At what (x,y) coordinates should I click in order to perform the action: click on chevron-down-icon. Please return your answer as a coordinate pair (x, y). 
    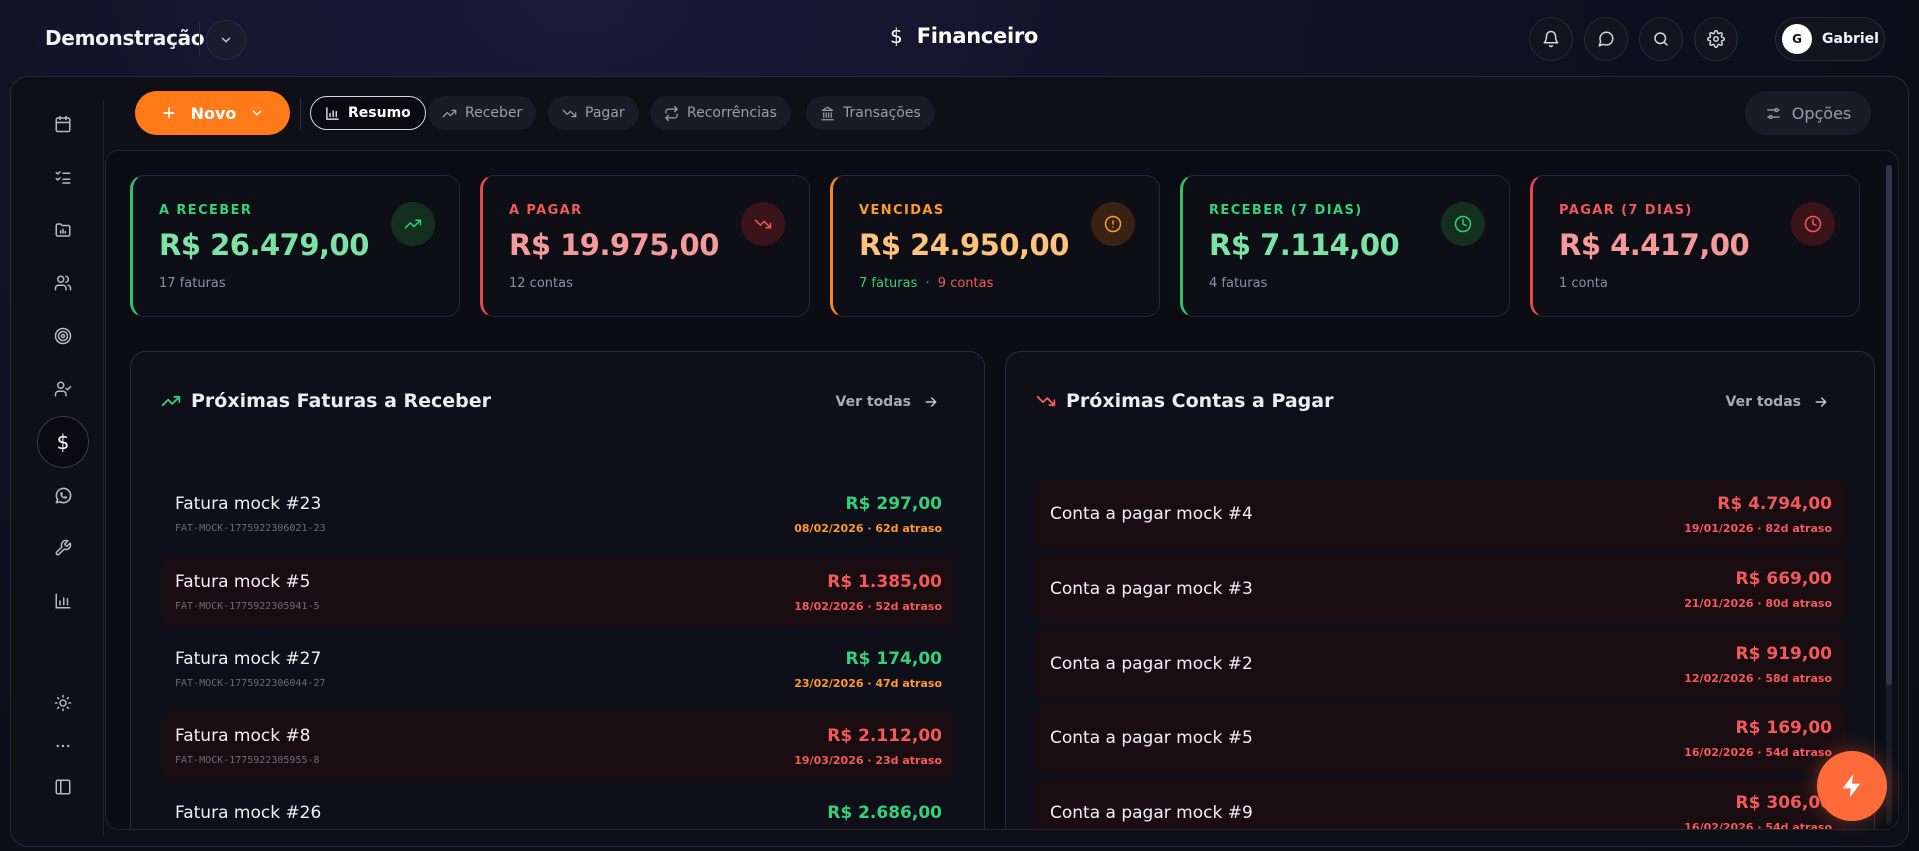
    Looking at the image, I should click on (226, 40).